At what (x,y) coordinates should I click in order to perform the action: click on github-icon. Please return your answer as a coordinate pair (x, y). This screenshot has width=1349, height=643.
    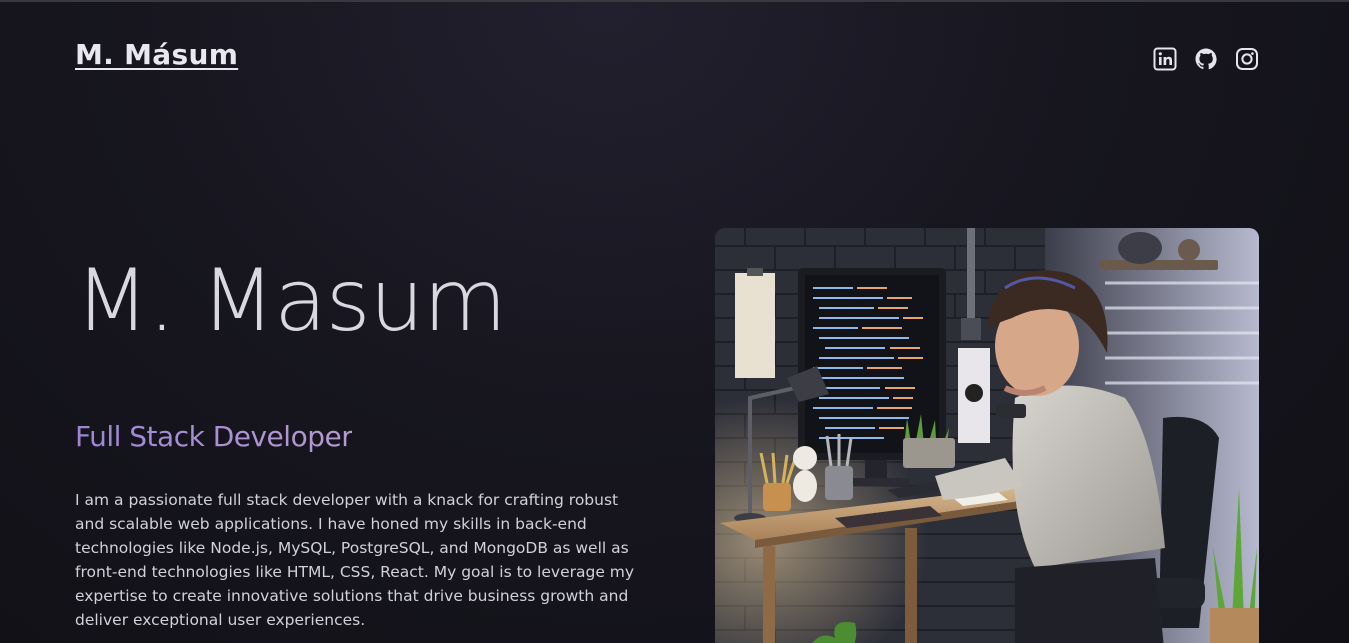
    Looking at the image, I should click on (1206, 59).